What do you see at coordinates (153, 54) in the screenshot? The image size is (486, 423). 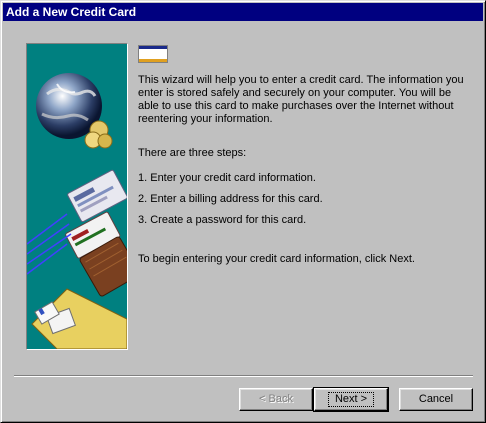 I see `visa-card-icon` at bounding box center [153, 54].